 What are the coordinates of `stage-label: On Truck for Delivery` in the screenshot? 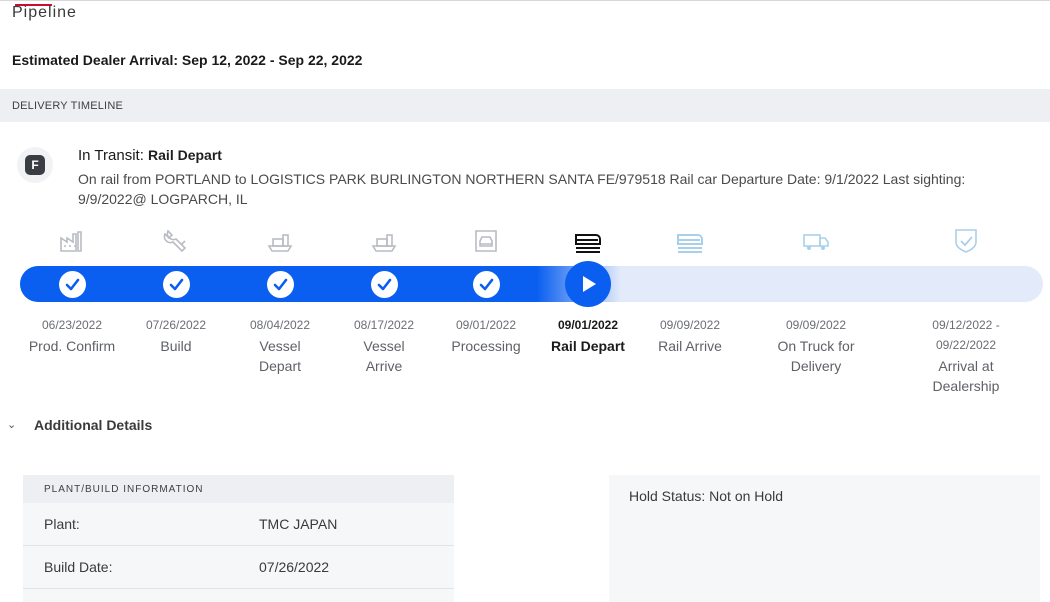 It's located at (816, 356).